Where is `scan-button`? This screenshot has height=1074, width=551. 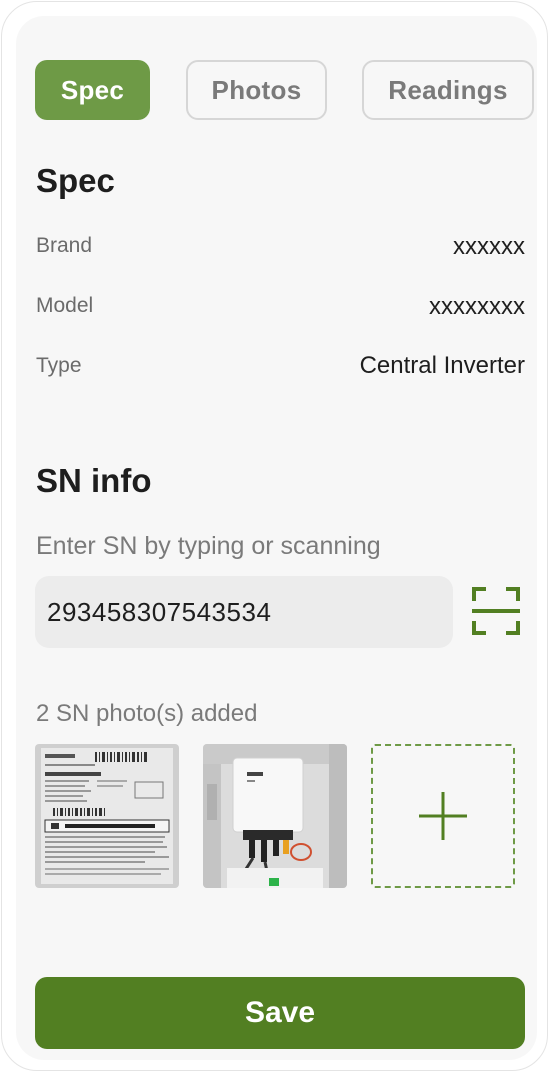
scan-button is located at coordinates (496, 611).